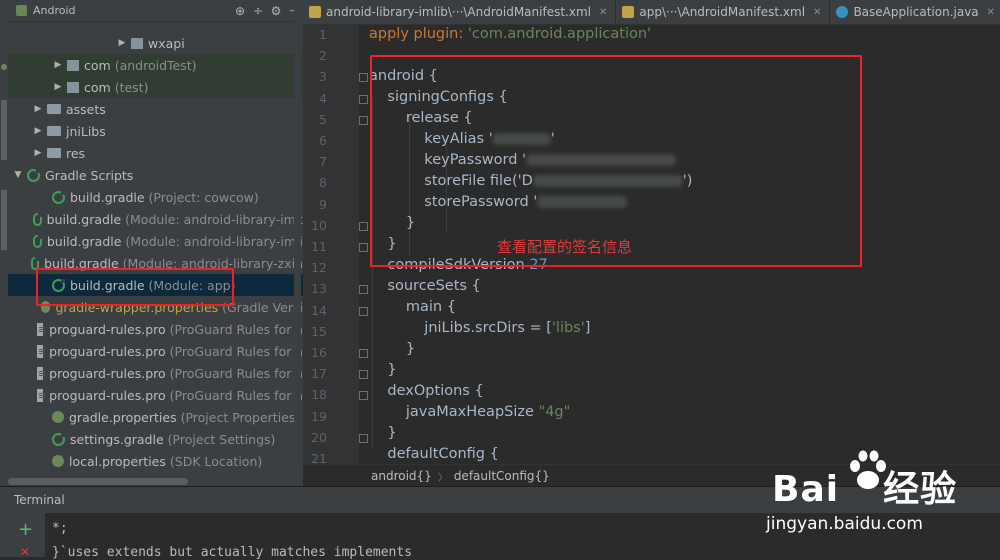 The image size is (1000, 560). Describe the element at coordinates (4, 220) in the screenshot. I see `captures-tab` at that location.